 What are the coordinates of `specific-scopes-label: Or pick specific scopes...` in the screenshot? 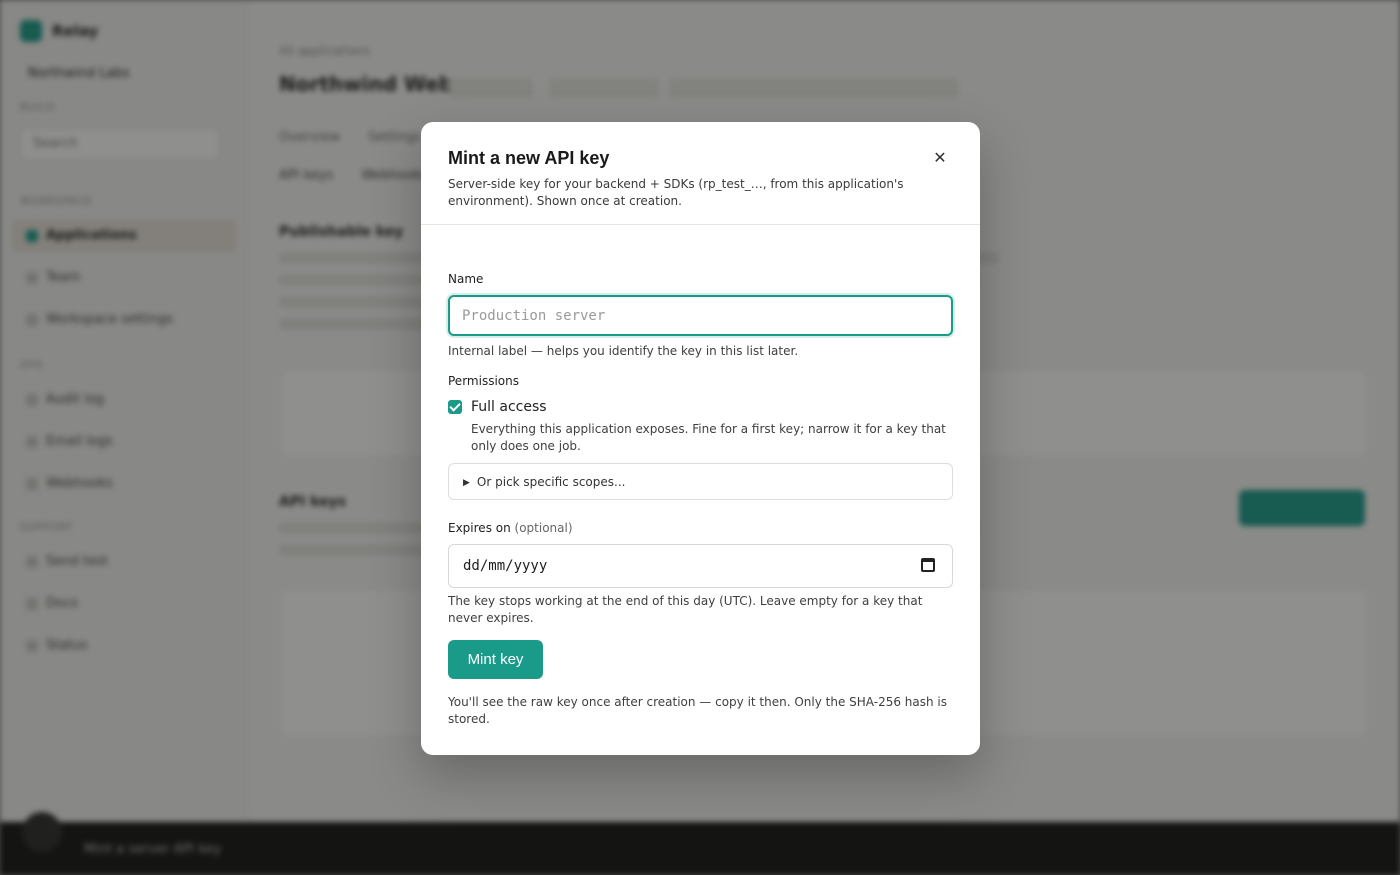 It's located at (551, 482).